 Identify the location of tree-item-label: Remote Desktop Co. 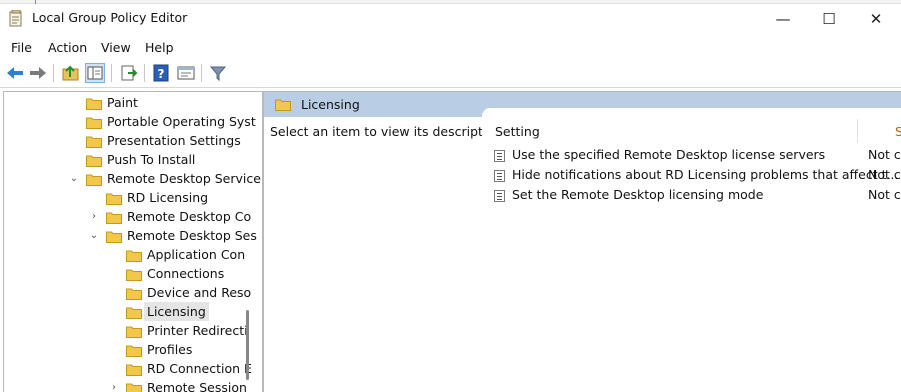
(189, 216).